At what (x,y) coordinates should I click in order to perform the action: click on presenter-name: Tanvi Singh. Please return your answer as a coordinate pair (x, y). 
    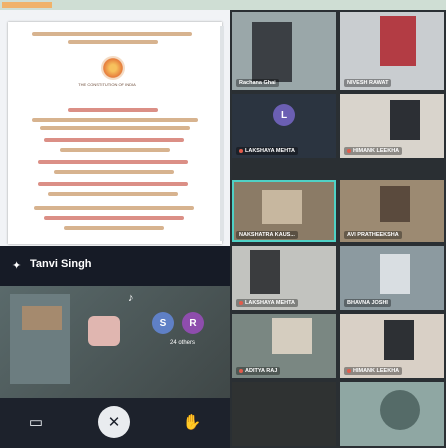
    Looking at the image, I should click on (61, 264).